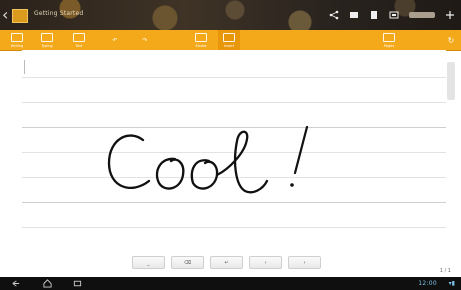 This screenshot has height=290, width=461. I want to click on enter-key: ↵, so click(226, 262).